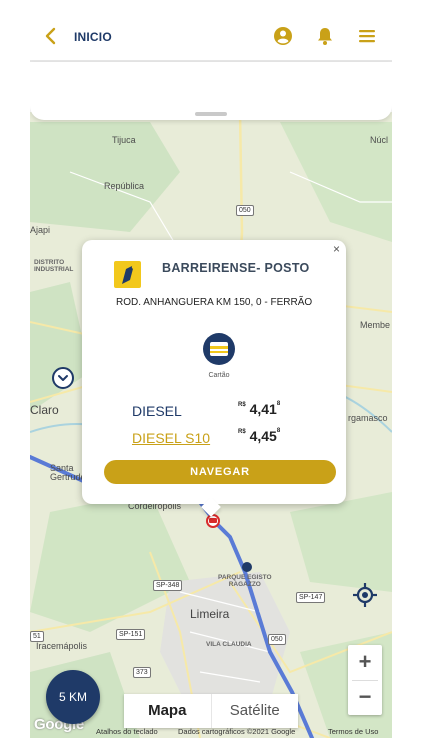 The image size is (422, 750). I want to click on crosshair-icon, so click(365, 595).